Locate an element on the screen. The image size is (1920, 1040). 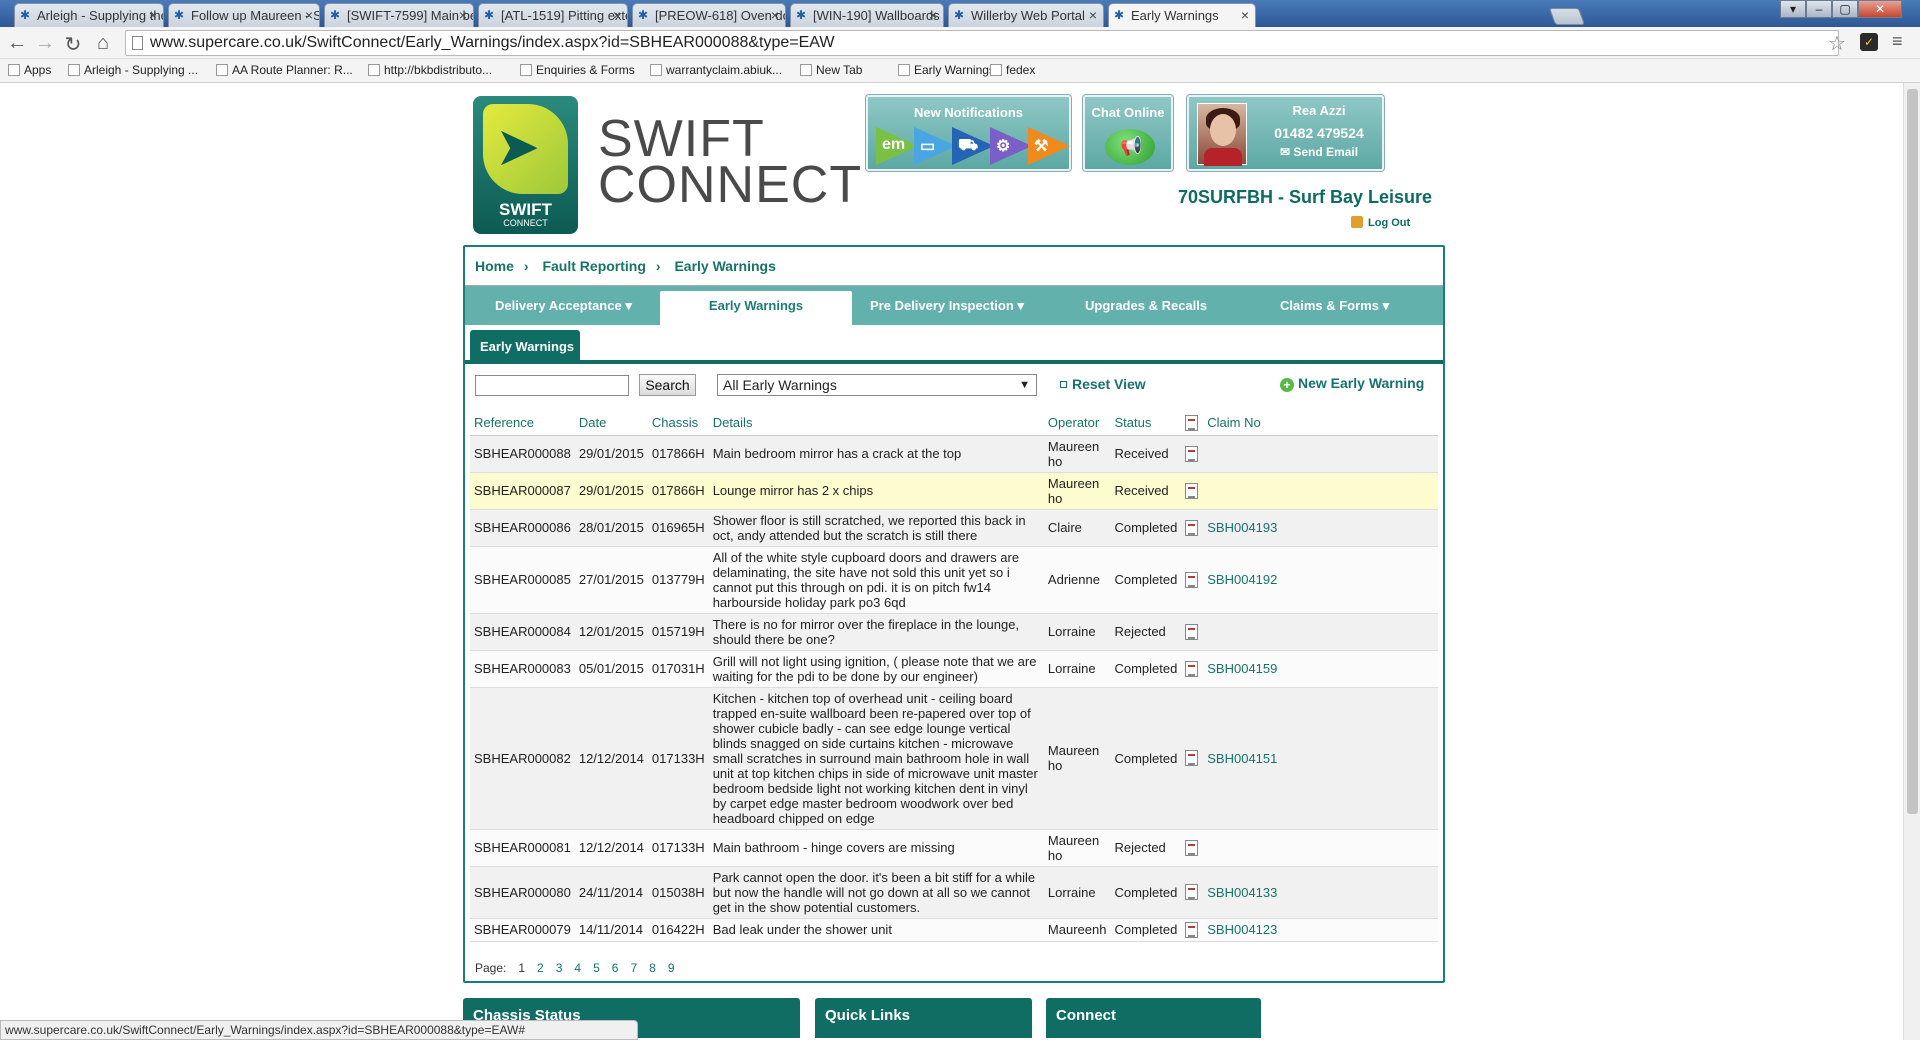
page-link: 6 is located at coordinates (615, 968).